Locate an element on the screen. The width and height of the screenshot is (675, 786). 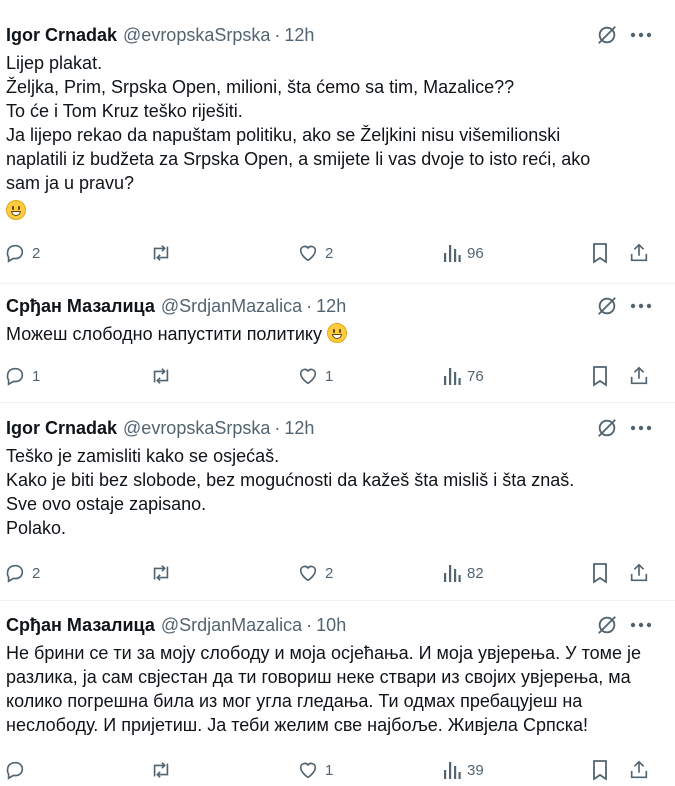
tweet-text: Можеш слободно напустити политику is located at coordinates (331, 334).